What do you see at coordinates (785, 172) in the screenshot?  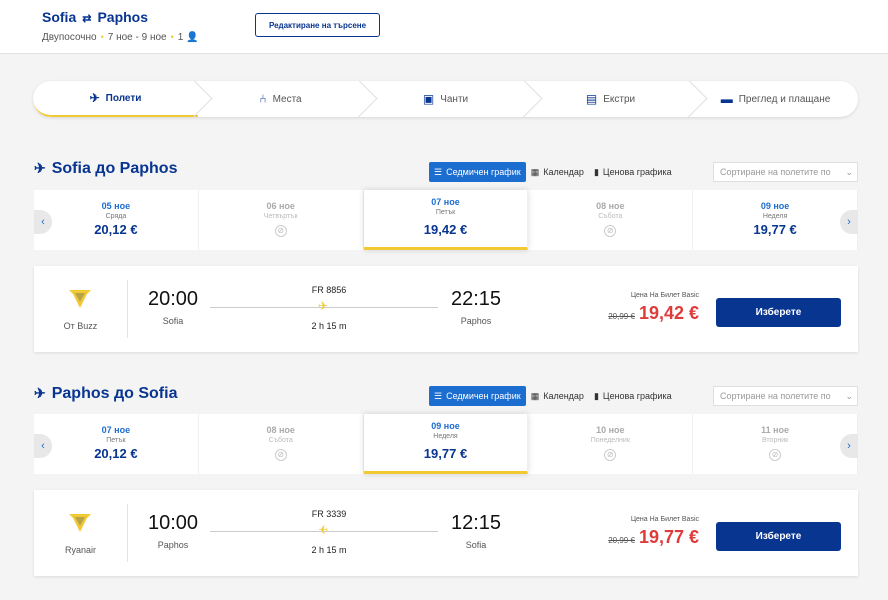 I see `outbound-sort-select: Сортиране на полетите по ⌄` at bounding box center [785, 172].